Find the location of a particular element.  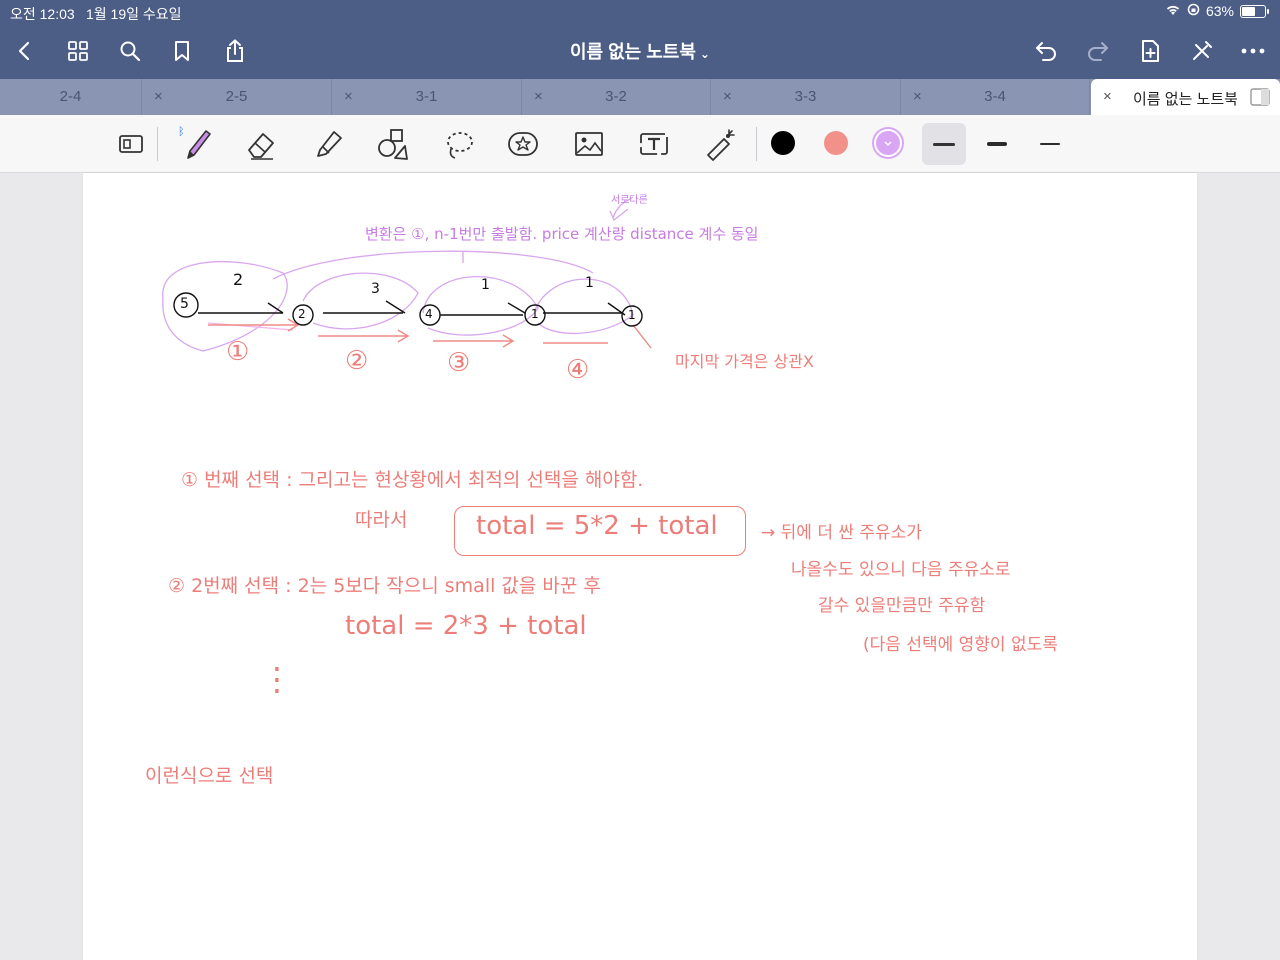

nav-bar: 이름 없는 노트북 ⌄ is located at coordinates (640, 51).